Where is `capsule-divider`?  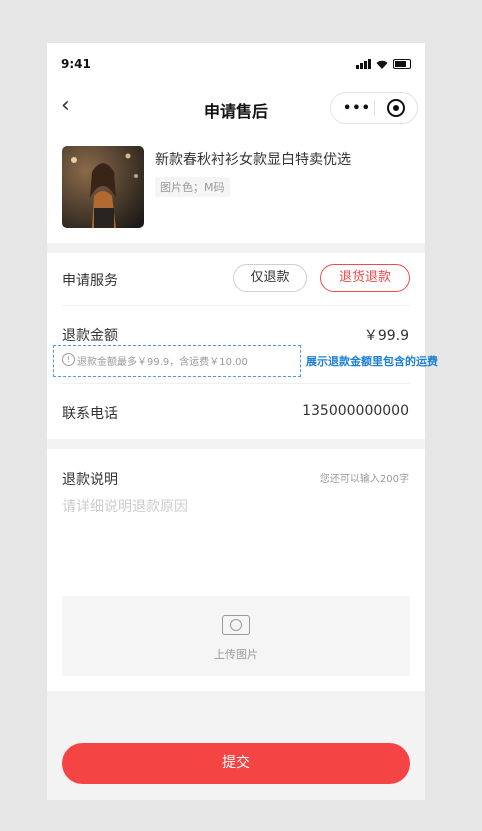
capsule-divider is located at coordinates (374, 108).